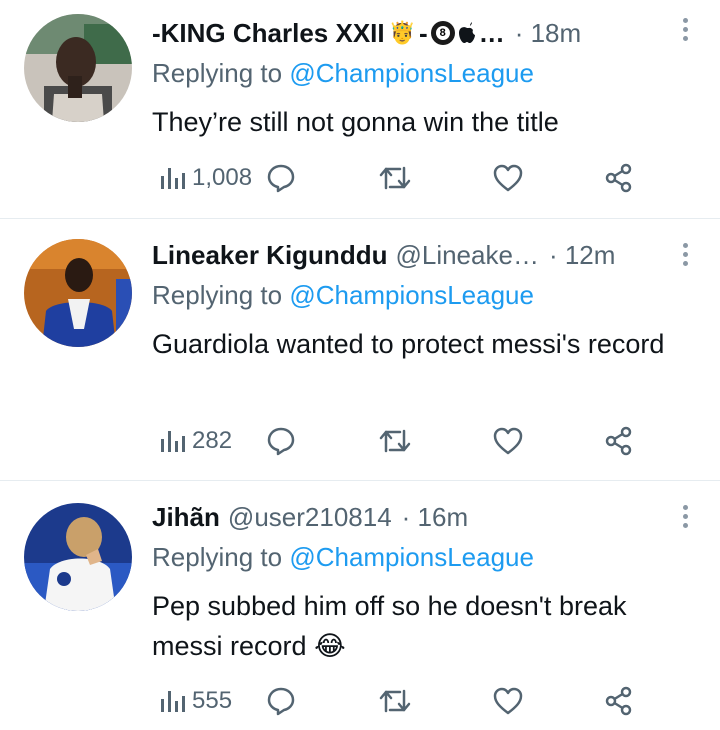 This screenshot has height=730, width=720. What do you see at coordinates (268, 33) in the screenshot?
I see `display-name: -KING Charles XXII` at bounding box center [268, 33].